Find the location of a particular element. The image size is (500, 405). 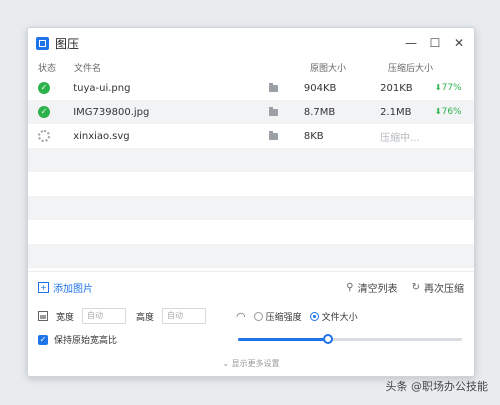

header-compressed-size: 压缩后大小 is located at coordinates (411, 68).